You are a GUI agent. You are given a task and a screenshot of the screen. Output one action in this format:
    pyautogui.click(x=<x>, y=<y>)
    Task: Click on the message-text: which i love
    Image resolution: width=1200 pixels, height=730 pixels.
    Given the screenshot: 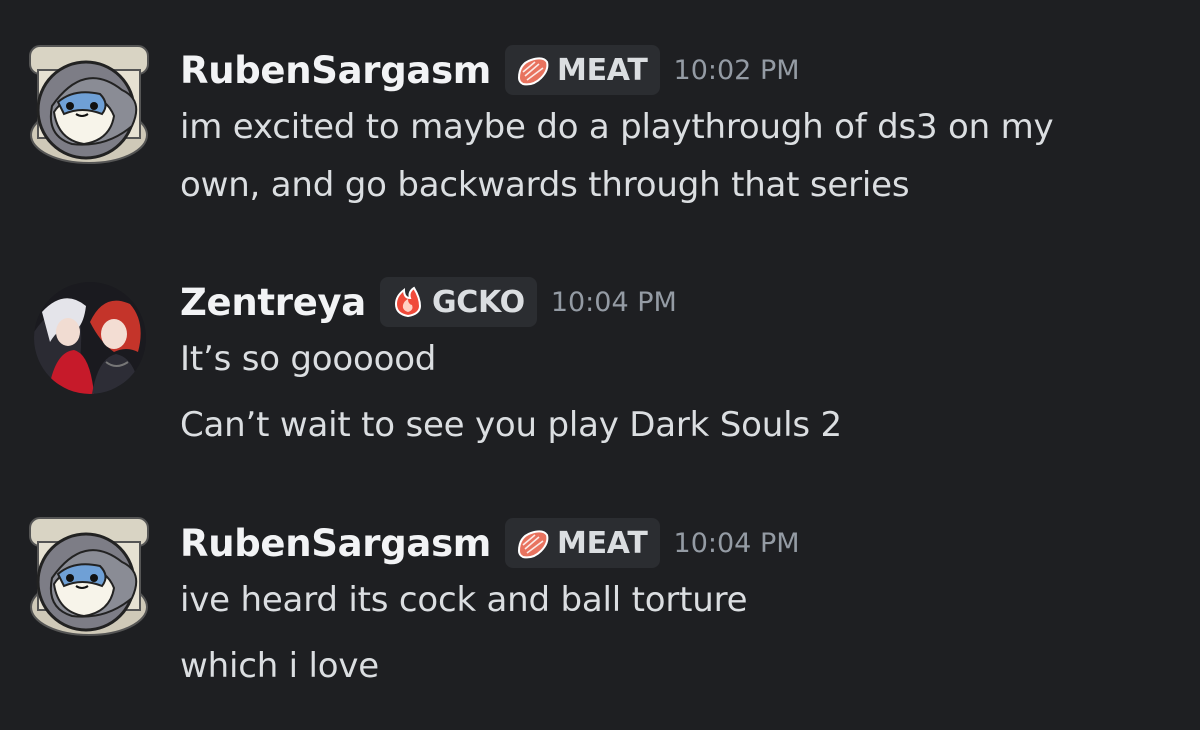 What is the action you would take?
    pyautogui.click(x=279, y=666)
    